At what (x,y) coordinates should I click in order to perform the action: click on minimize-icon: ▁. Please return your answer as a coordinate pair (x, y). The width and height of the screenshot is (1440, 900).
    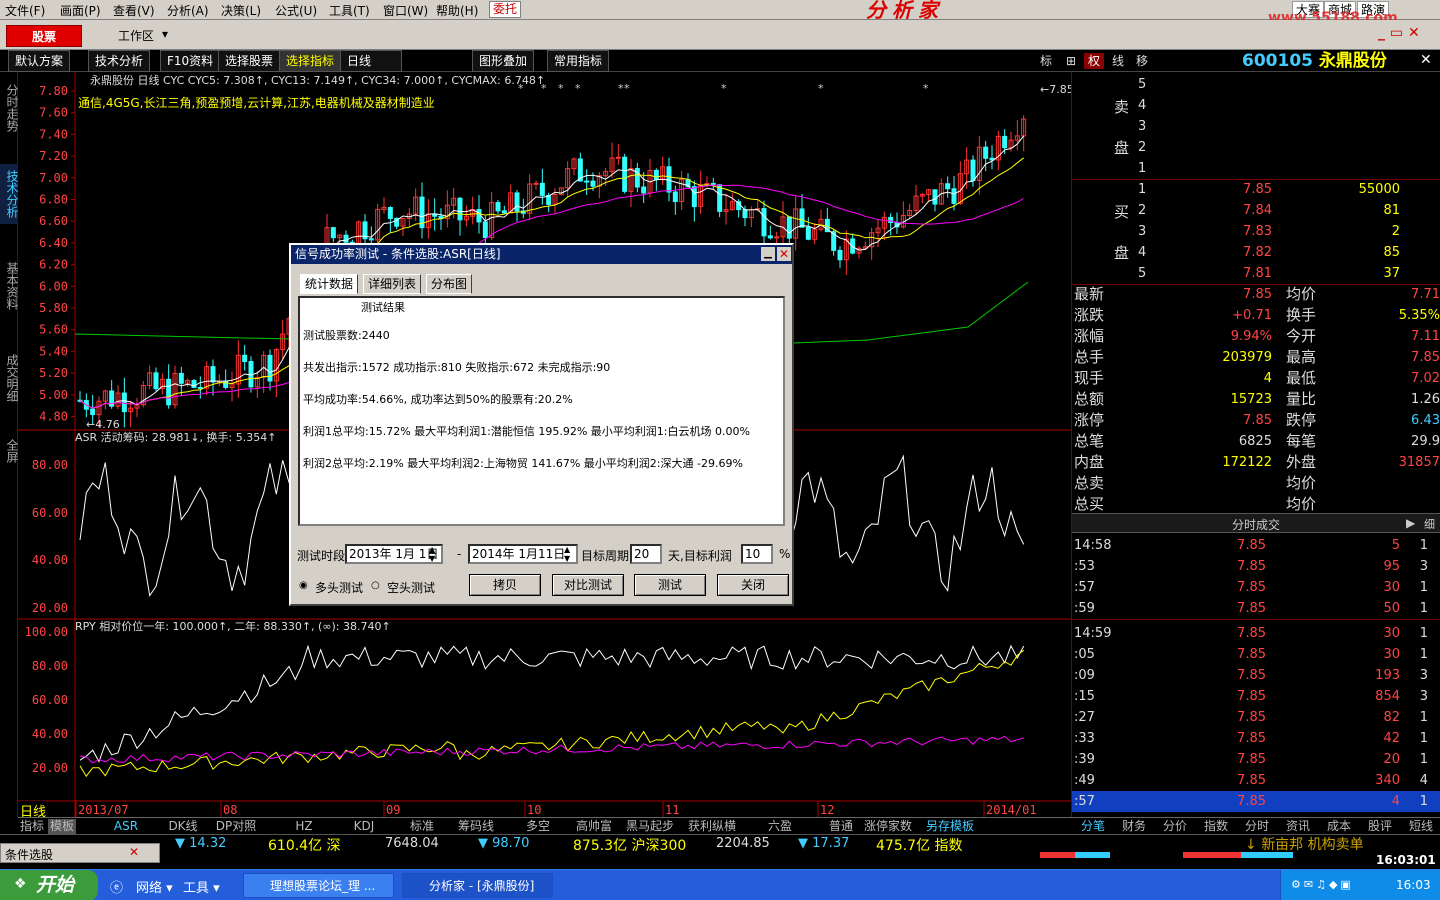
    Looking at the image, I should click on (768, 254).